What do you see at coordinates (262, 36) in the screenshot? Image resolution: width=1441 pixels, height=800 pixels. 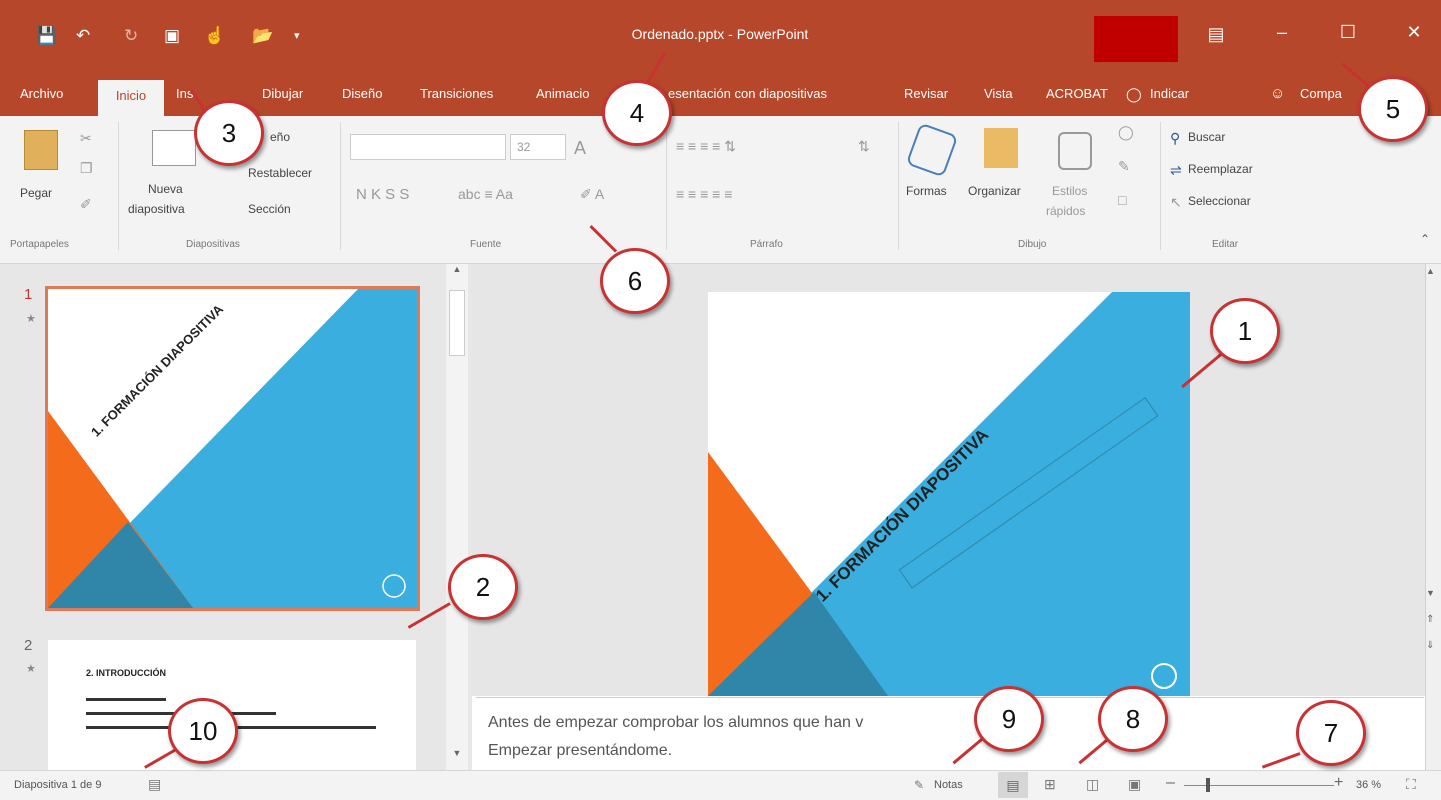 I see `open-icon: 📂` at bounding box center [262, 36].